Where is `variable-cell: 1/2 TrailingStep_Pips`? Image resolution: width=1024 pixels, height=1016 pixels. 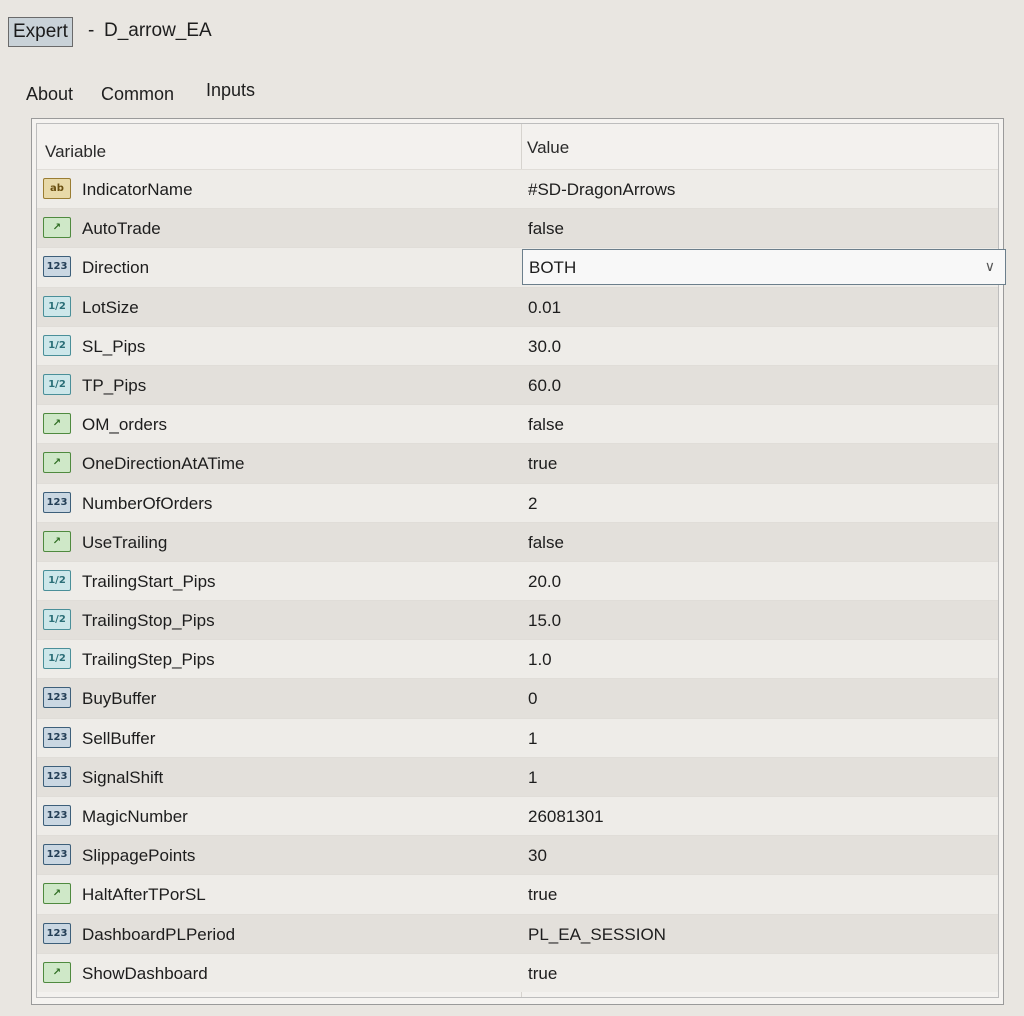 variable-cell: 1/2 TrailingStep_Pips is located at coordinates (279, 659).